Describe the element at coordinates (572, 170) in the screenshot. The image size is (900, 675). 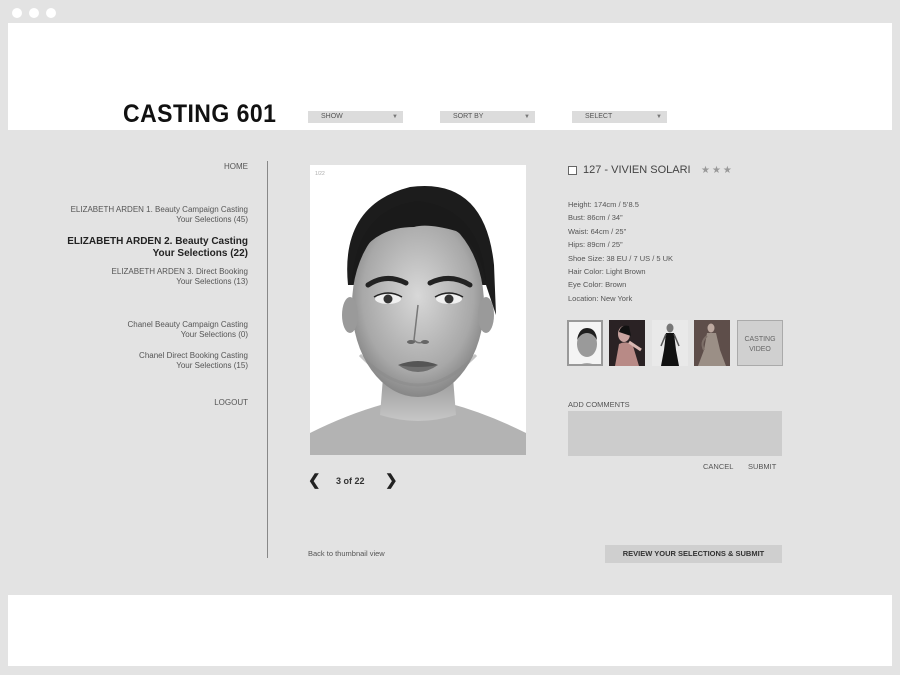
I see `select-model-checkbox` at that location.